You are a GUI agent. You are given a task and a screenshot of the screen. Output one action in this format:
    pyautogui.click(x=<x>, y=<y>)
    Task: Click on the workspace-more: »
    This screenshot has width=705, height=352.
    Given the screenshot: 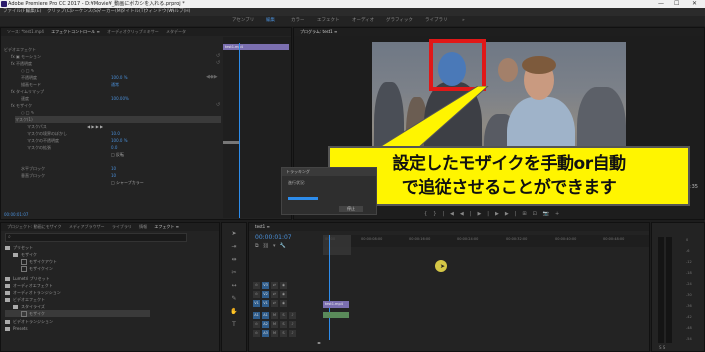 What is the action you would take?
    pyautogui.click(x=463, y=21)
    